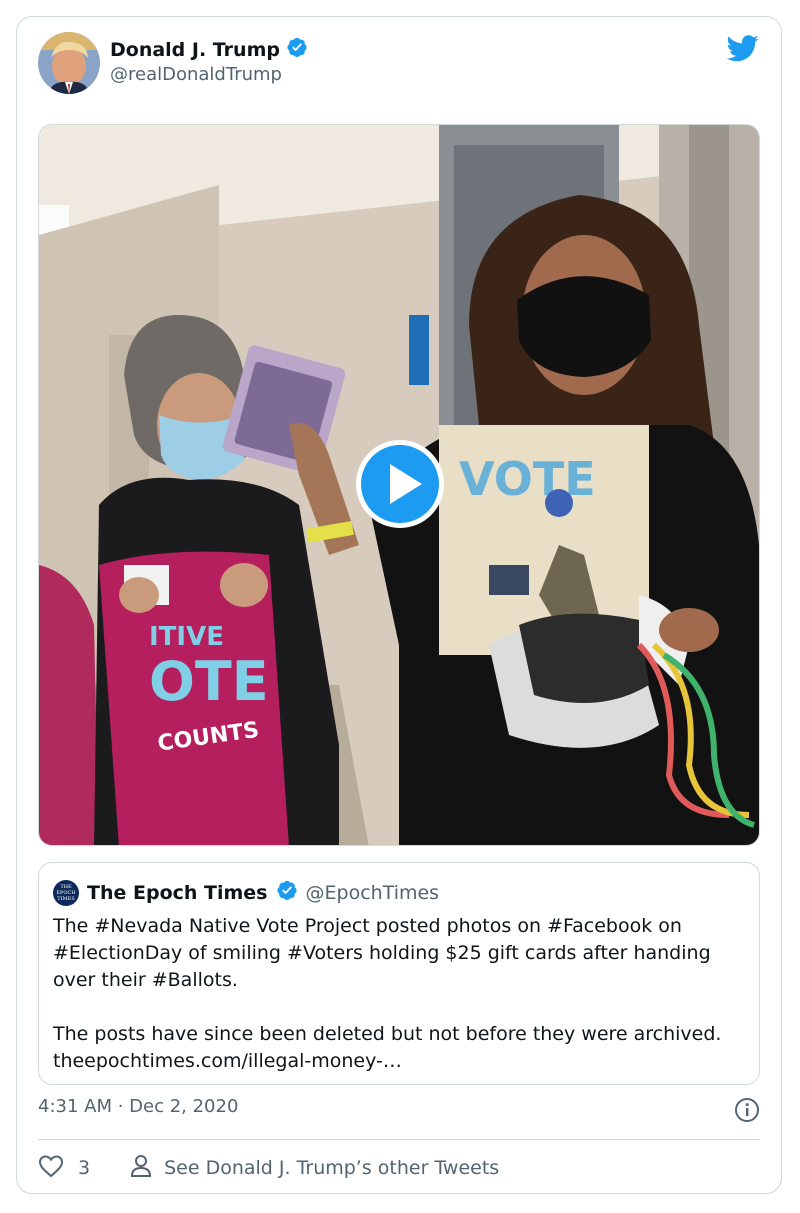 The height and width of the screenshot is (1213, 800). What do you see at coordinates (186, 637) in the screenshot?
I see `shirt-text-line1: ITIVE` at bounding box center [186, 637].